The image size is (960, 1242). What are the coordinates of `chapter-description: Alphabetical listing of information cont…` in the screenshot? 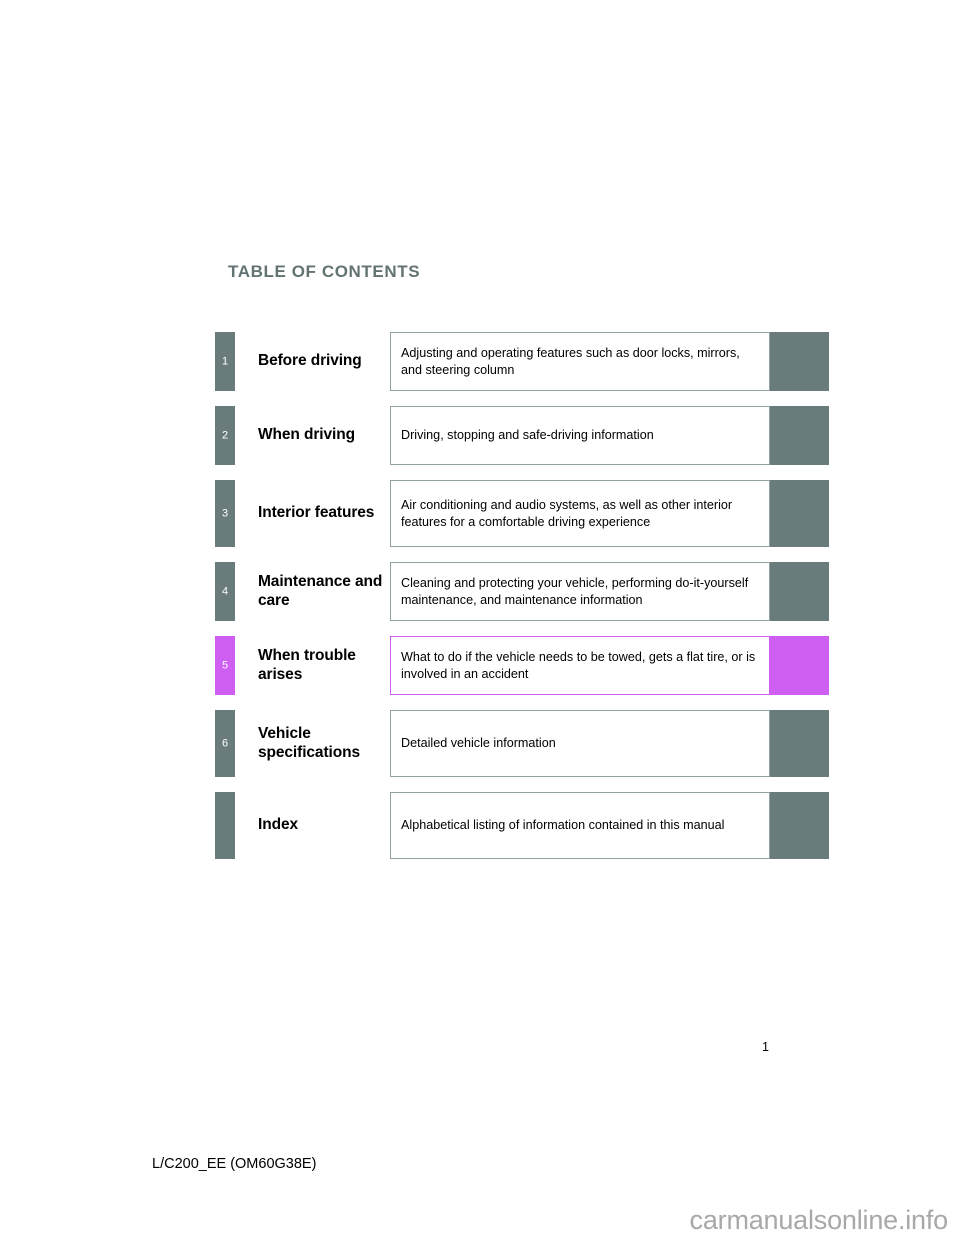 It's located at (580, 825).